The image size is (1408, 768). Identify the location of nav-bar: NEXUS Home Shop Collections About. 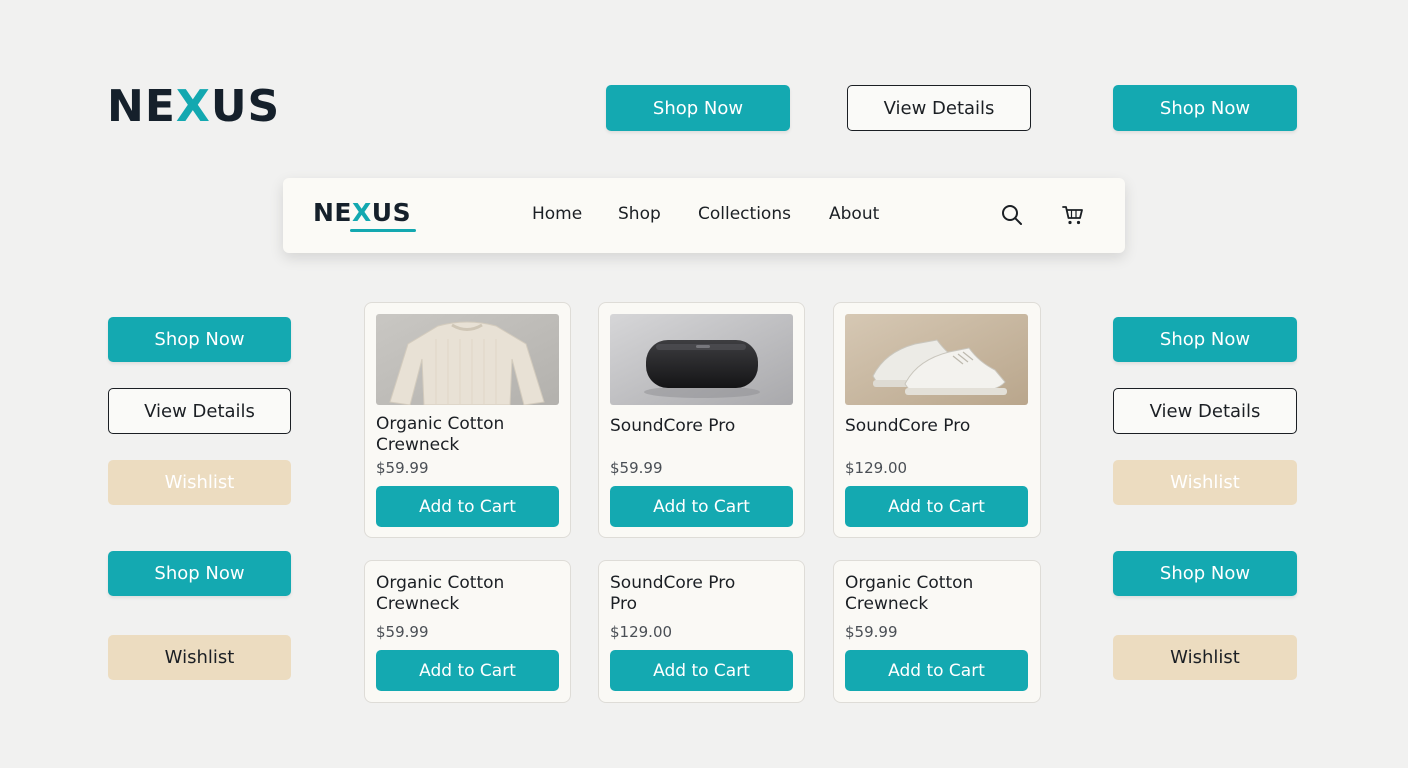
(704, 215).